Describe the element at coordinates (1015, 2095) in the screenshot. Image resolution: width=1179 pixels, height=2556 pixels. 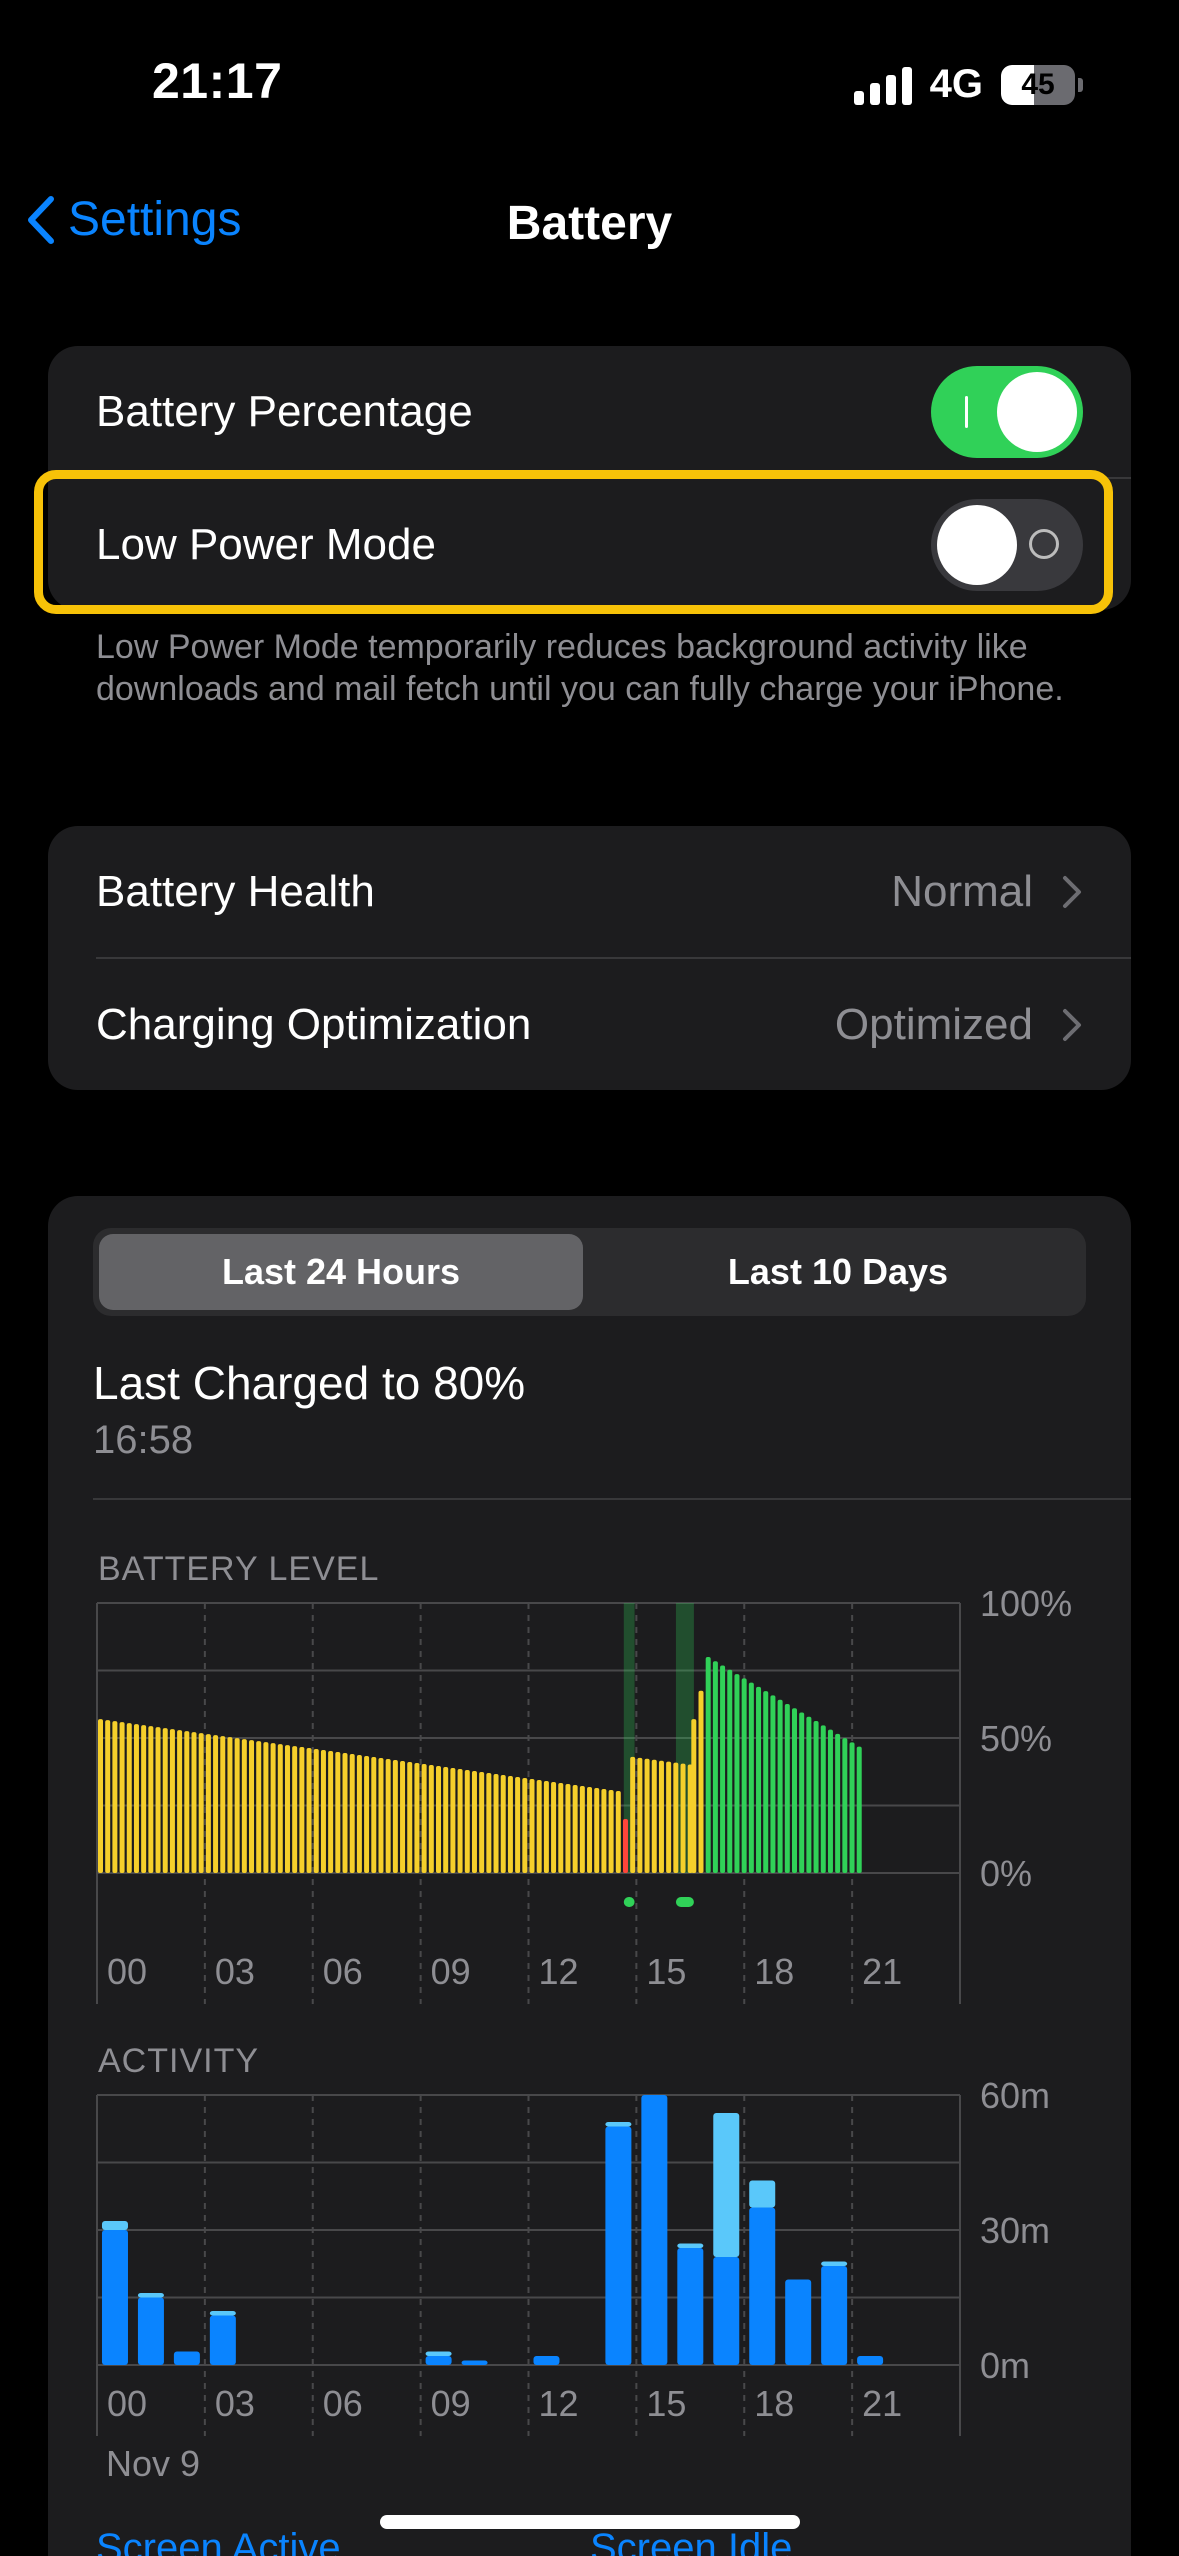
I see `y-tick-label: 60m` at that location.